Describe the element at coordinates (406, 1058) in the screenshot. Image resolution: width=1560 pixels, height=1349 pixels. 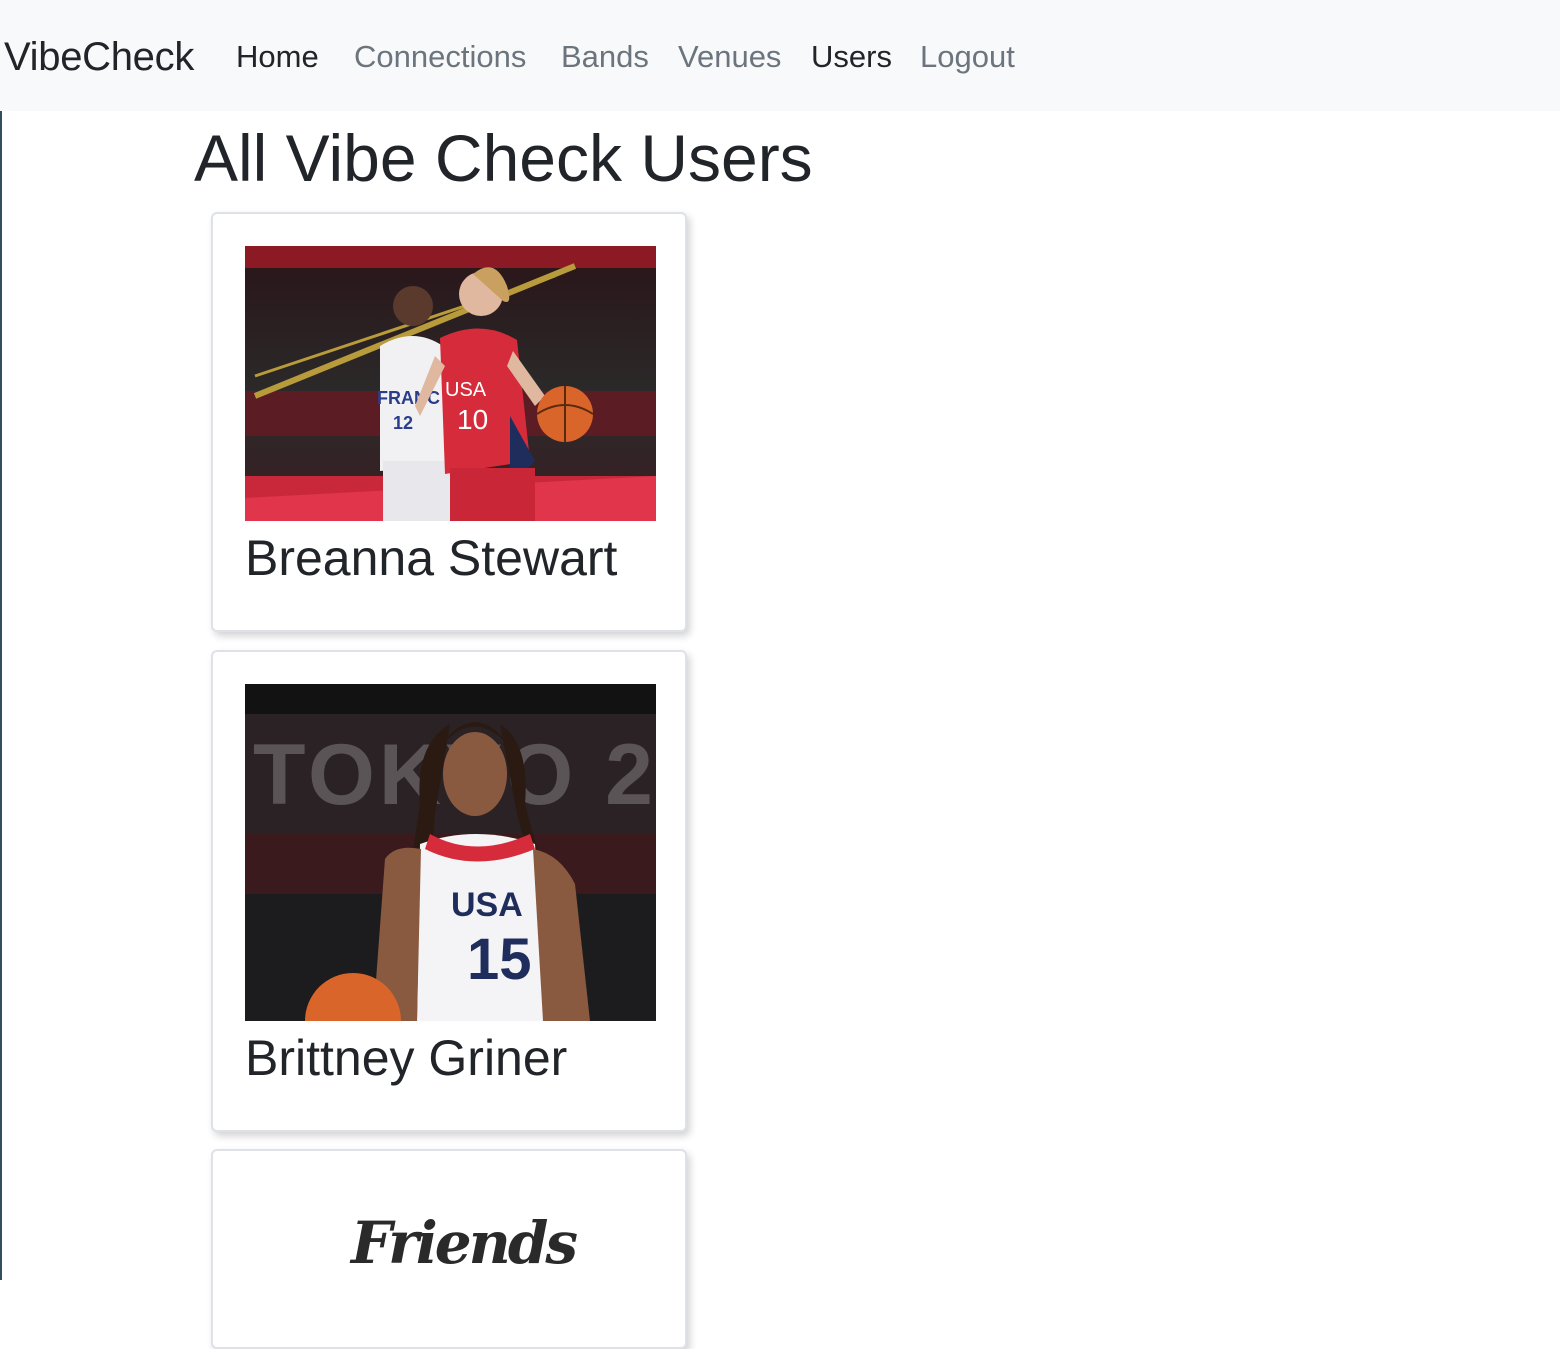
I see `user-name: Brittney Griner` at that location.